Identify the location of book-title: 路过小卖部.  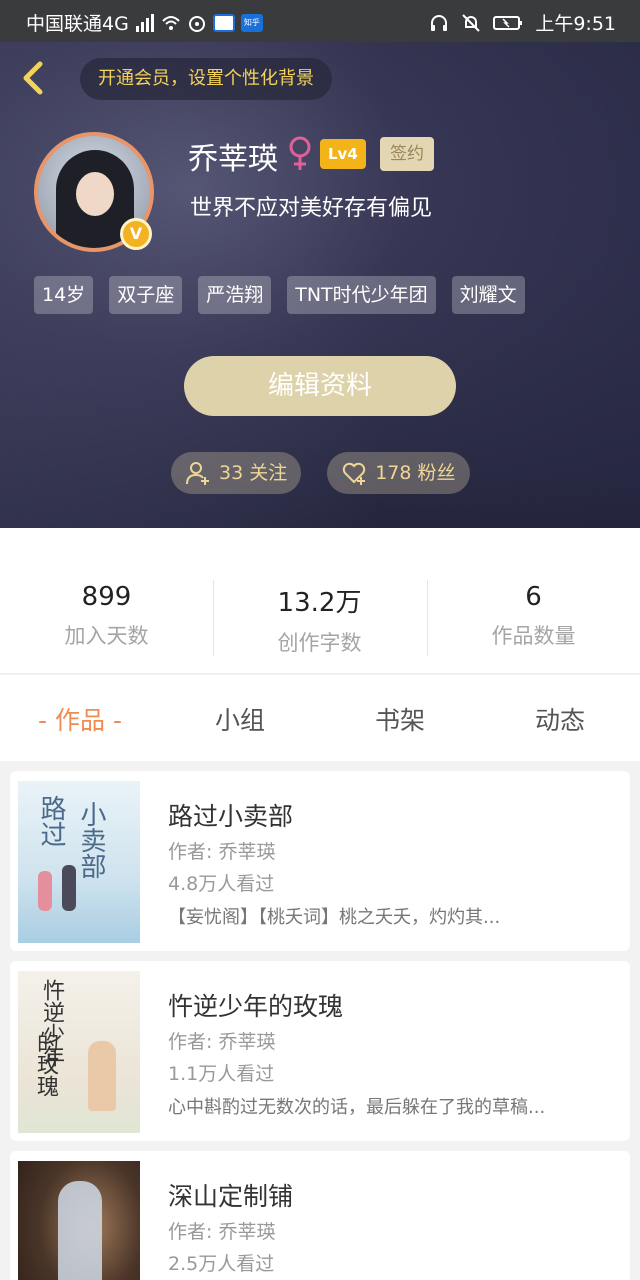
(230, 815).